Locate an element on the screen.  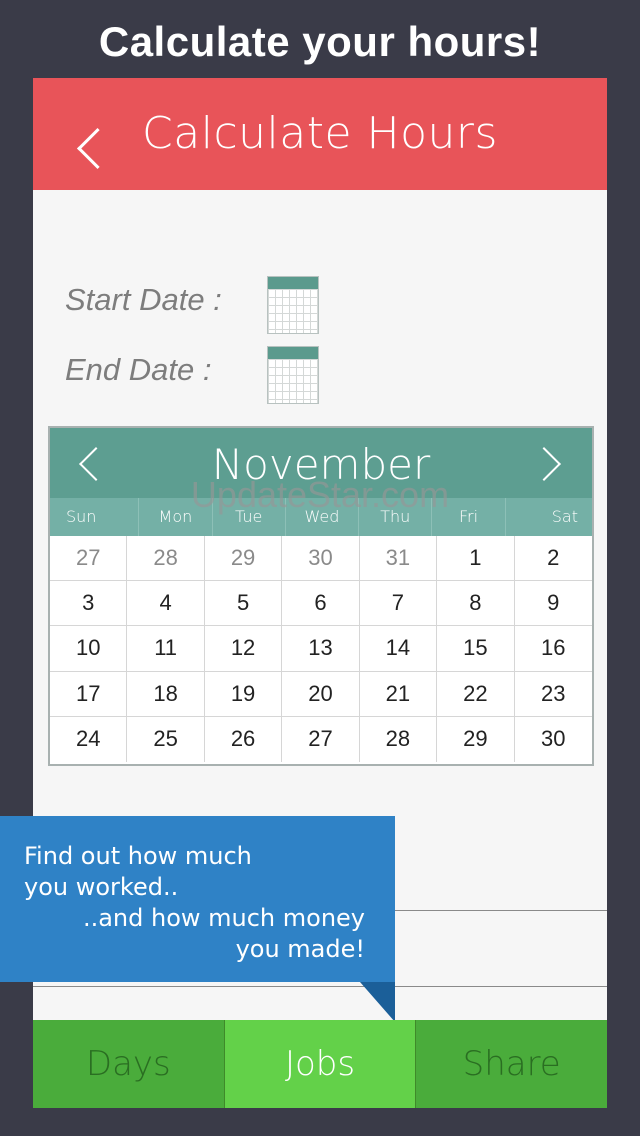
calendar-day: 2 is located at coordinates (553, 559).